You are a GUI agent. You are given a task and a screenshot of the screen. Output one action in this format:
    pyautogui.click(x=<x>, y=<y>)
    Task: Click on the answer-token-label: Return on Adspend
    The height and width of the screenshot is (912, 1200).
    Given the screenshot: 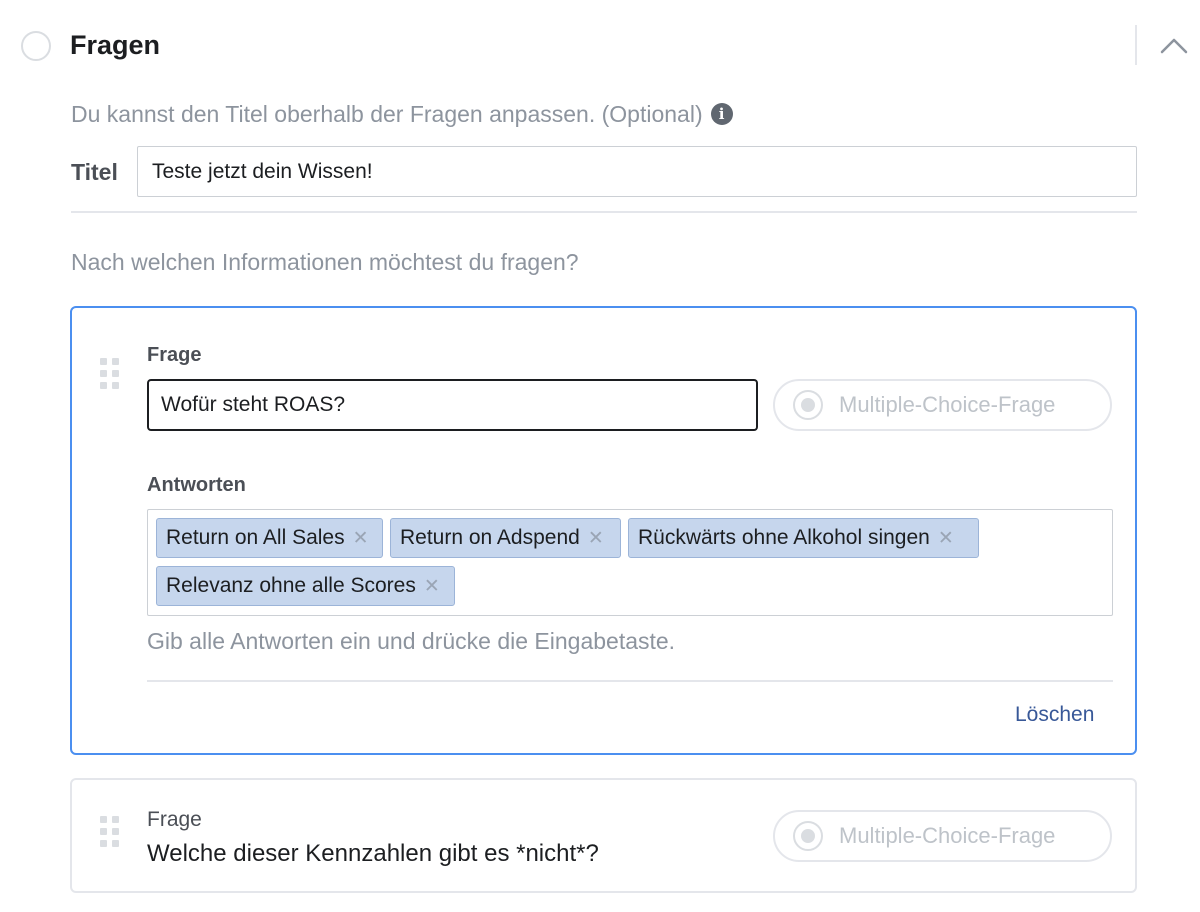 What is the action you would take?
    pyautogui.click(x=490, y=537)
    